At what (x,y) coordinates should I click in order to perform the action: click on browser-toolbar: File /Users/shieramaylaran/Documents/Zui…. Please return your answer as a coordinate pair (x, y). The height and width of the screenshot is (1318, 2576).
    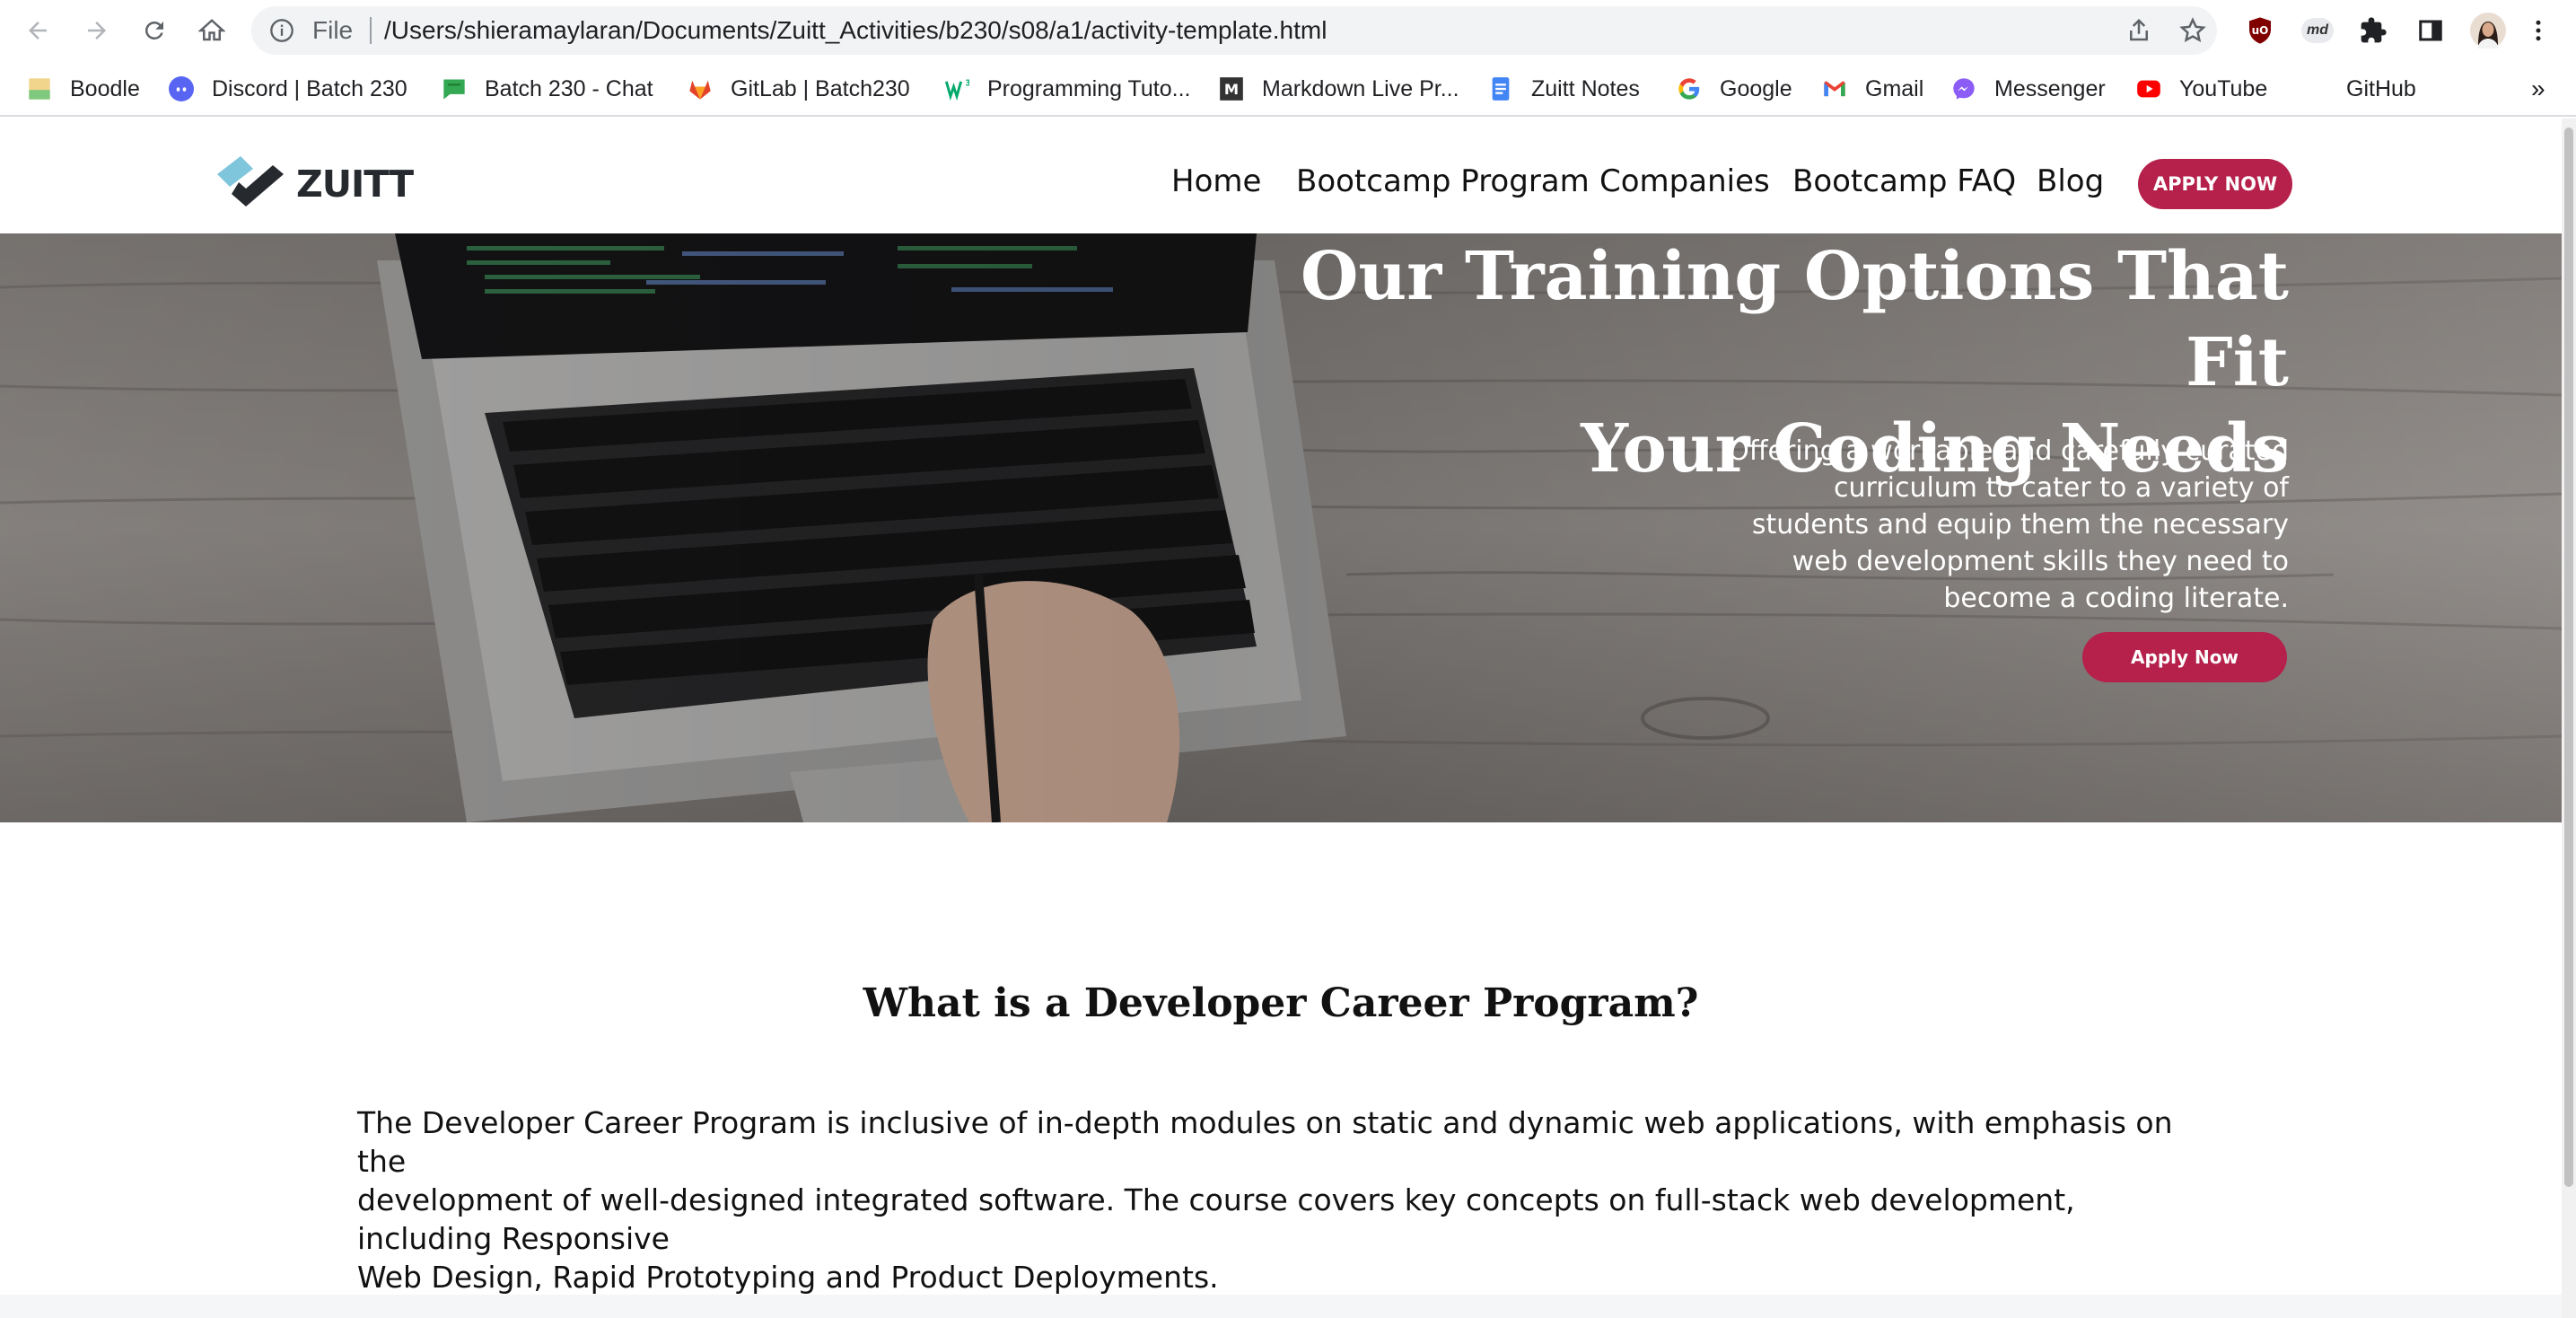
    Looking at the image, I should click on (1288, 31).